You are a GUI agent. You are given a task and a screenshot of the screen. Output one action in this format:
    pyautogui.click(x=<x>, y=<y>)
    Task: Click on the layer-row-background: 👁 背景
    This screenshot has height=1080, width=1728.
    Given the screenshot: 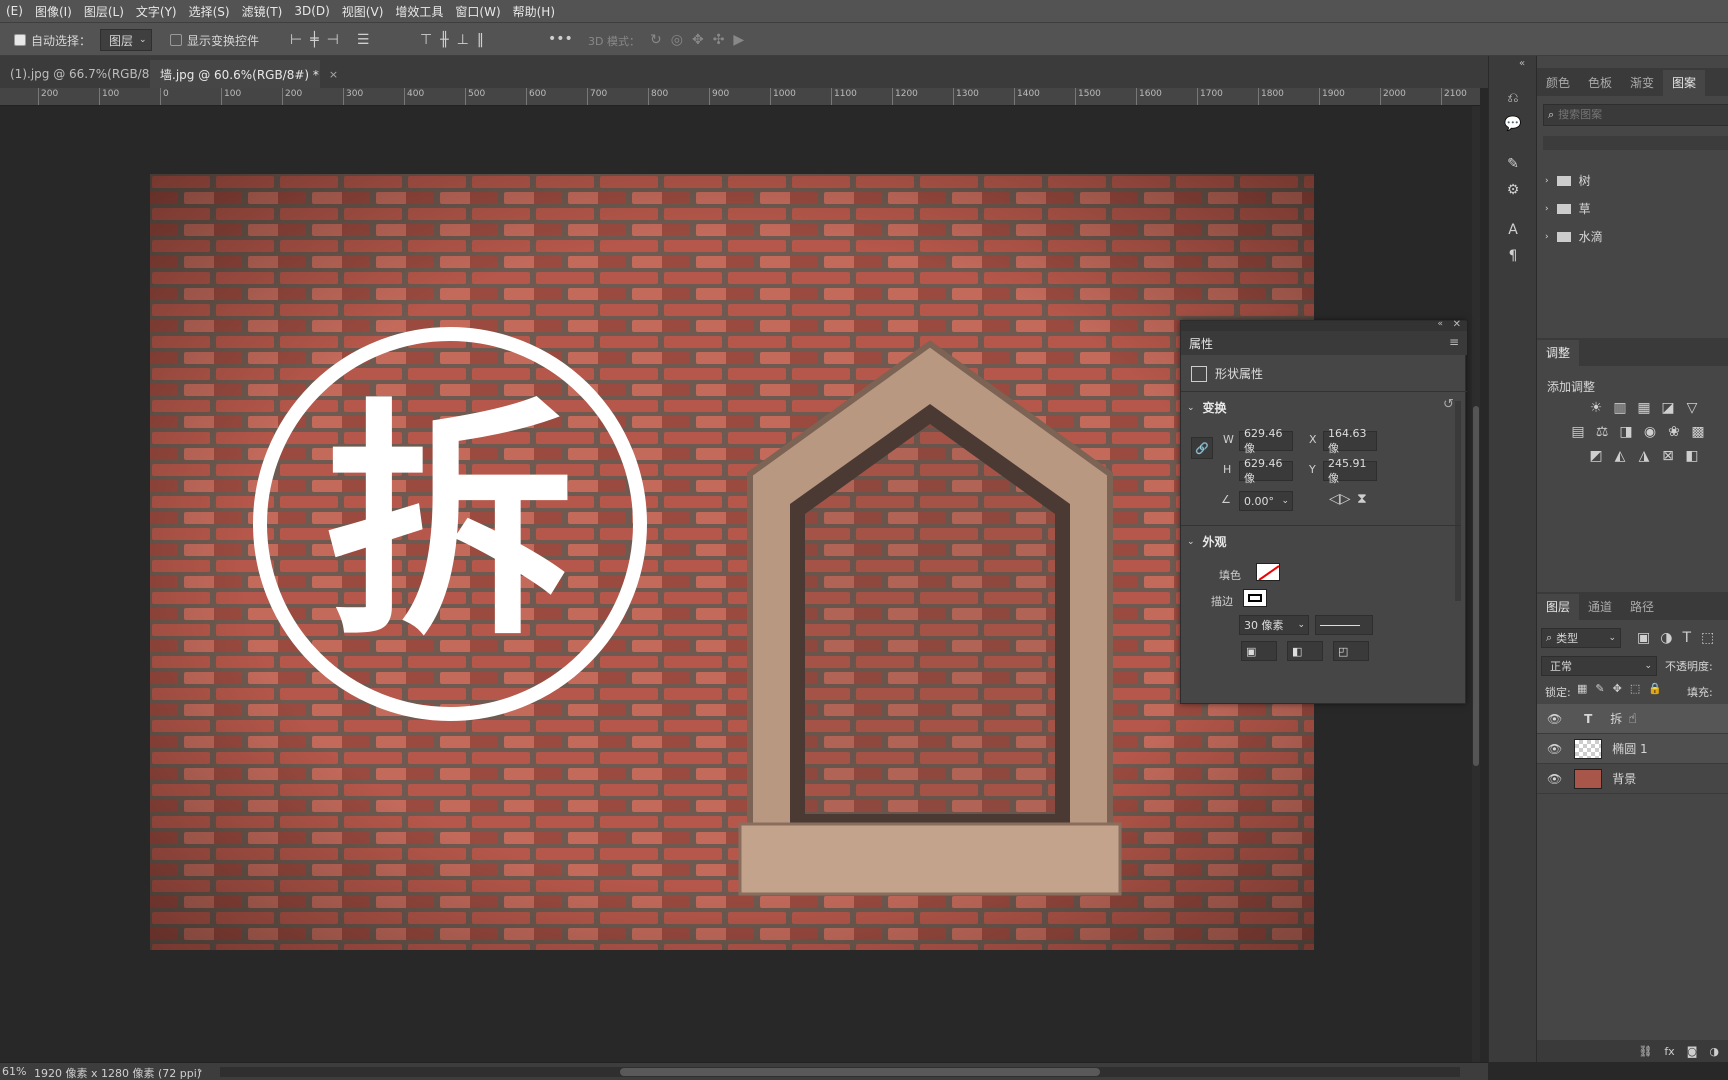 What is the action you would take?
    pyautogui.click(x=1632, y=779)
    